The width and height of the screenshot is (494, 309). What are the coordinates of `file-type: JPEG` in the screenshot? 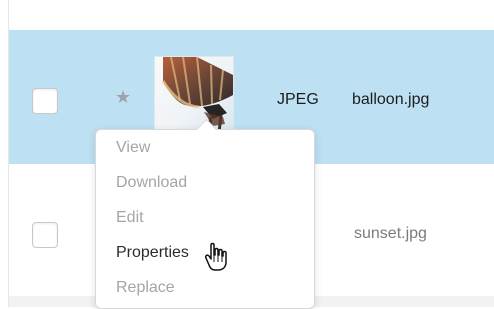 It's located at (298, 99).